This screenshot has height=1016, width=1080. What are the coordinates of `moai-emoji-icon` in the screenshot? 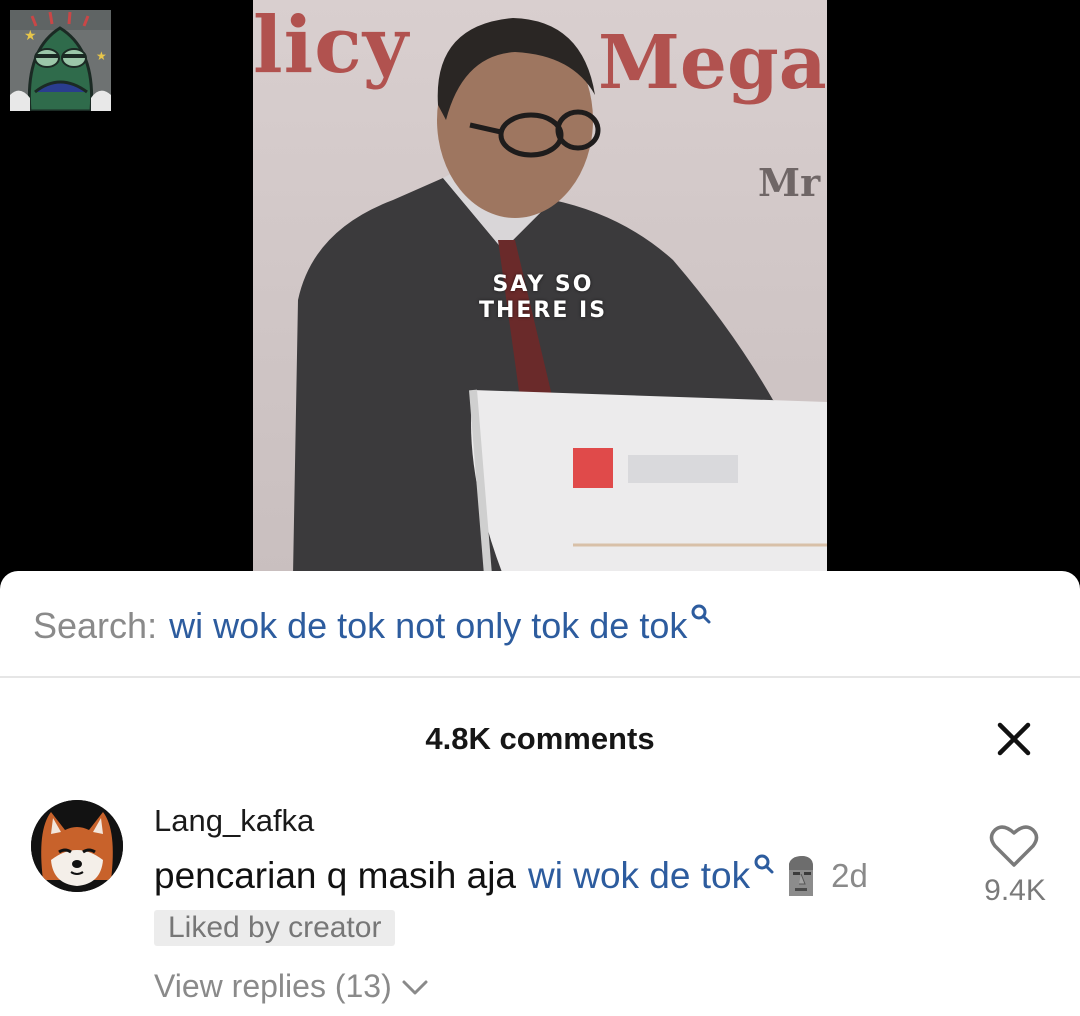 It's located at (801, 876).